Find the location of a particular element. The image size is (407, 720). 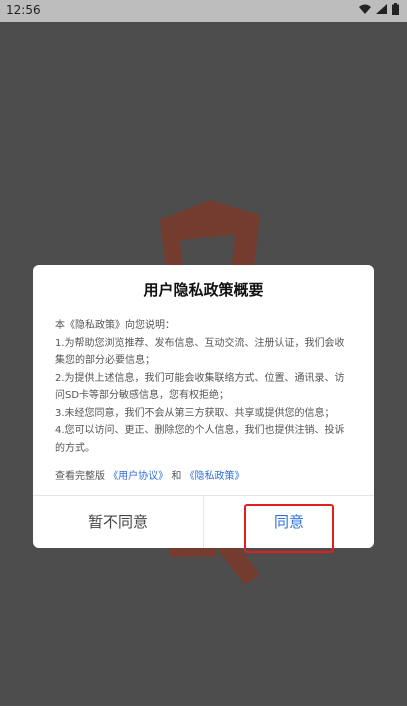

body-line: 1.为帮助您浏览推荐、发布信息、互动交流、注册认证，我们会收集您的部分必要信息； is located at coordinates (200, 352).